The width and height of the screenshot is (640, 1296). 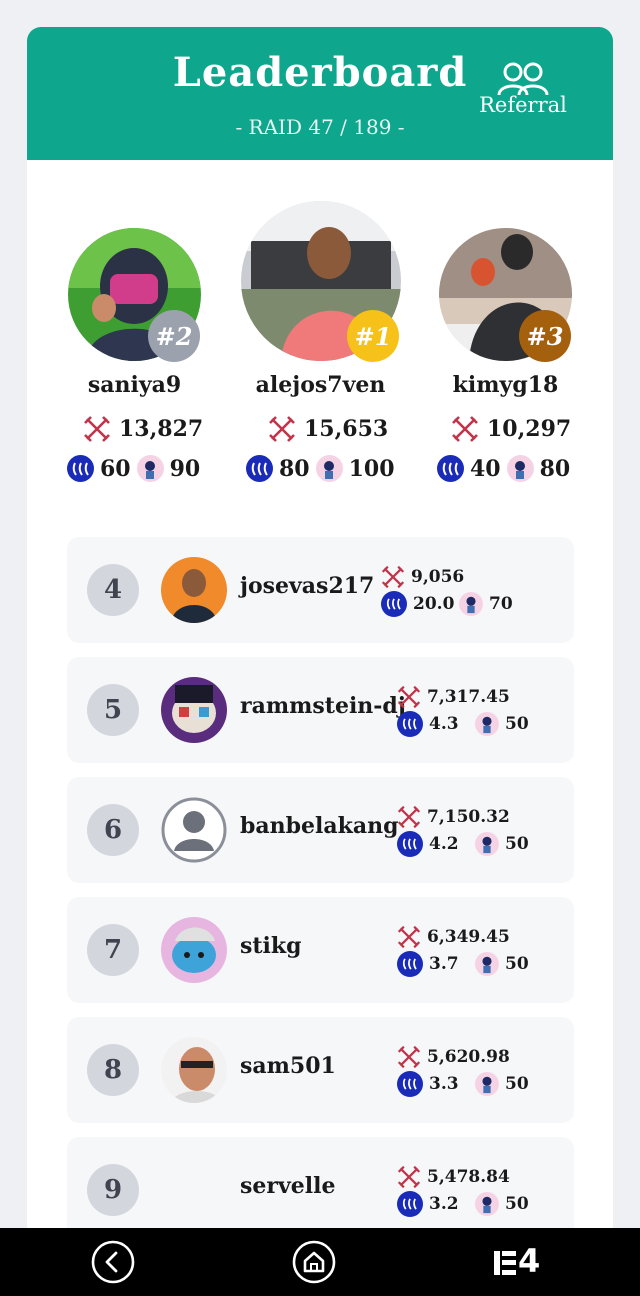 I want to click on podium-score-1: 15,653, so click(x=328, y=429).